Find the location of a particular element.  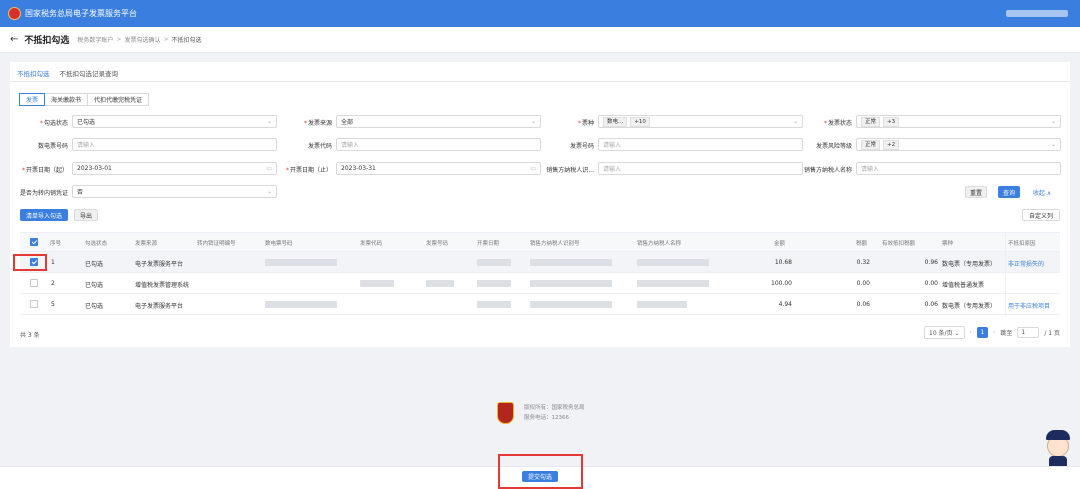

fpzt-select: 正常 +3 ⌄ is located at coordinates (958, 121).